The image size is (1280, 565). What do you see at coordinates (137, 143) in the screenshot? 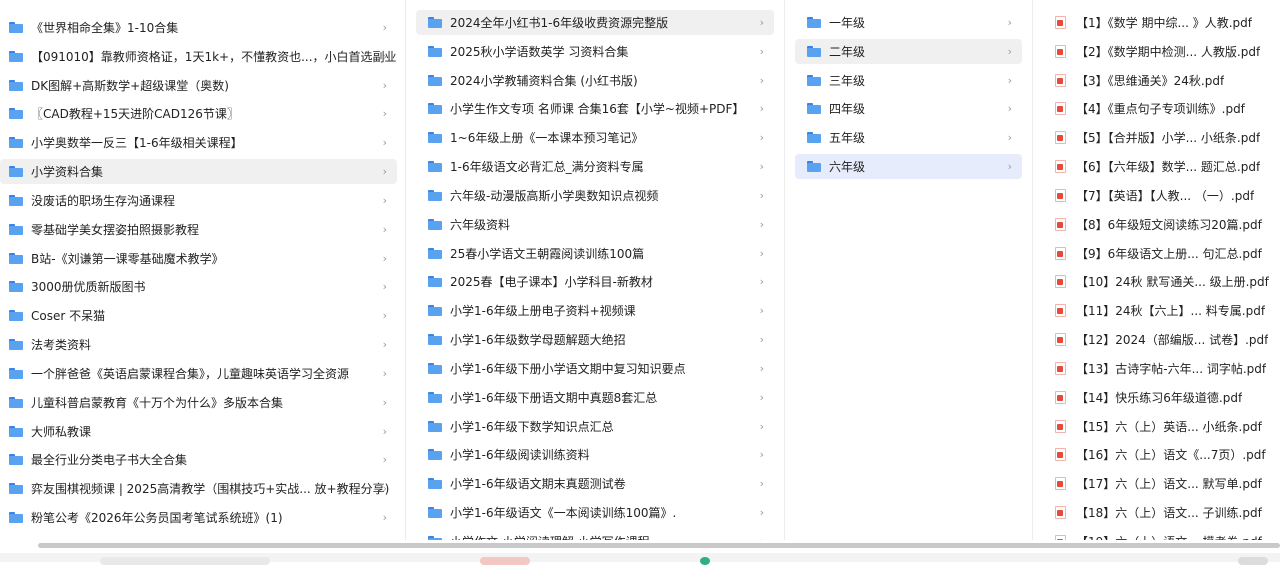
I see `folder-name: 小学奥数举一反三【1-6年级相关课程】` at bounding box center [137, 143].